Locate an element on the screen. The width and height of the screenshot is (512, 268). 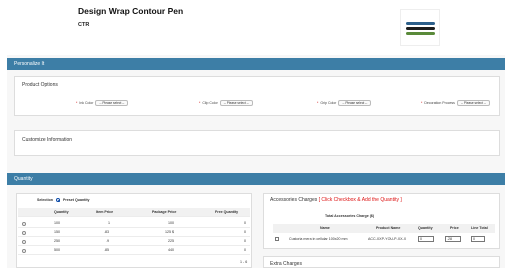
grip-color-label: Grip Color is located at coordinates (328, 103).